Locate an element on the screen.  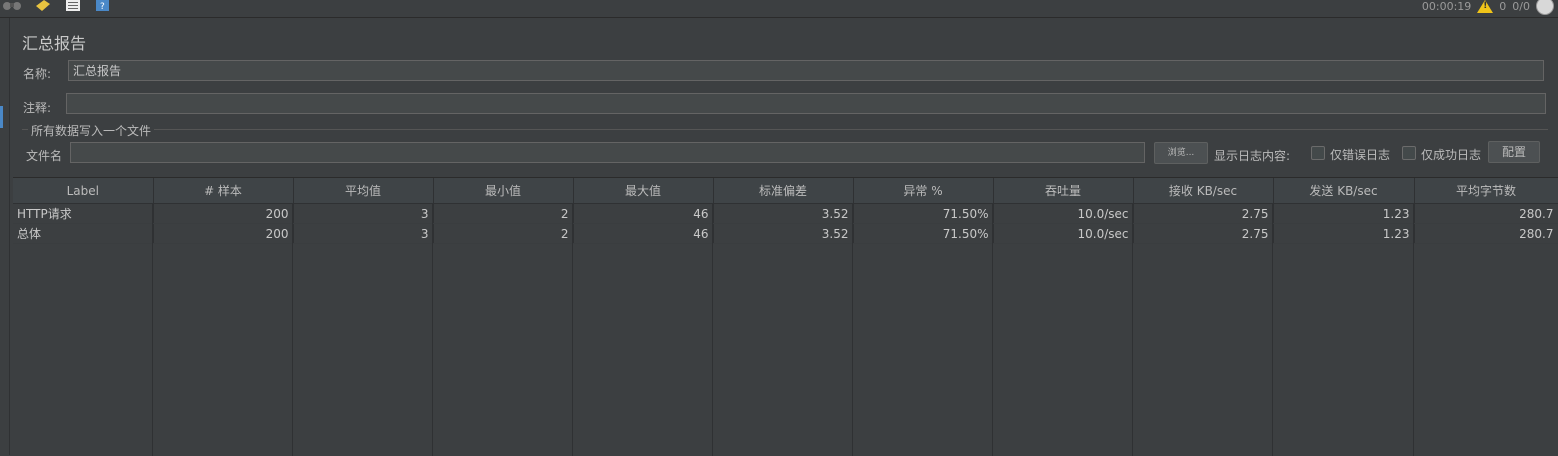
group-title: 所有数据写入一个文件 is located at coordinates (91, 130).